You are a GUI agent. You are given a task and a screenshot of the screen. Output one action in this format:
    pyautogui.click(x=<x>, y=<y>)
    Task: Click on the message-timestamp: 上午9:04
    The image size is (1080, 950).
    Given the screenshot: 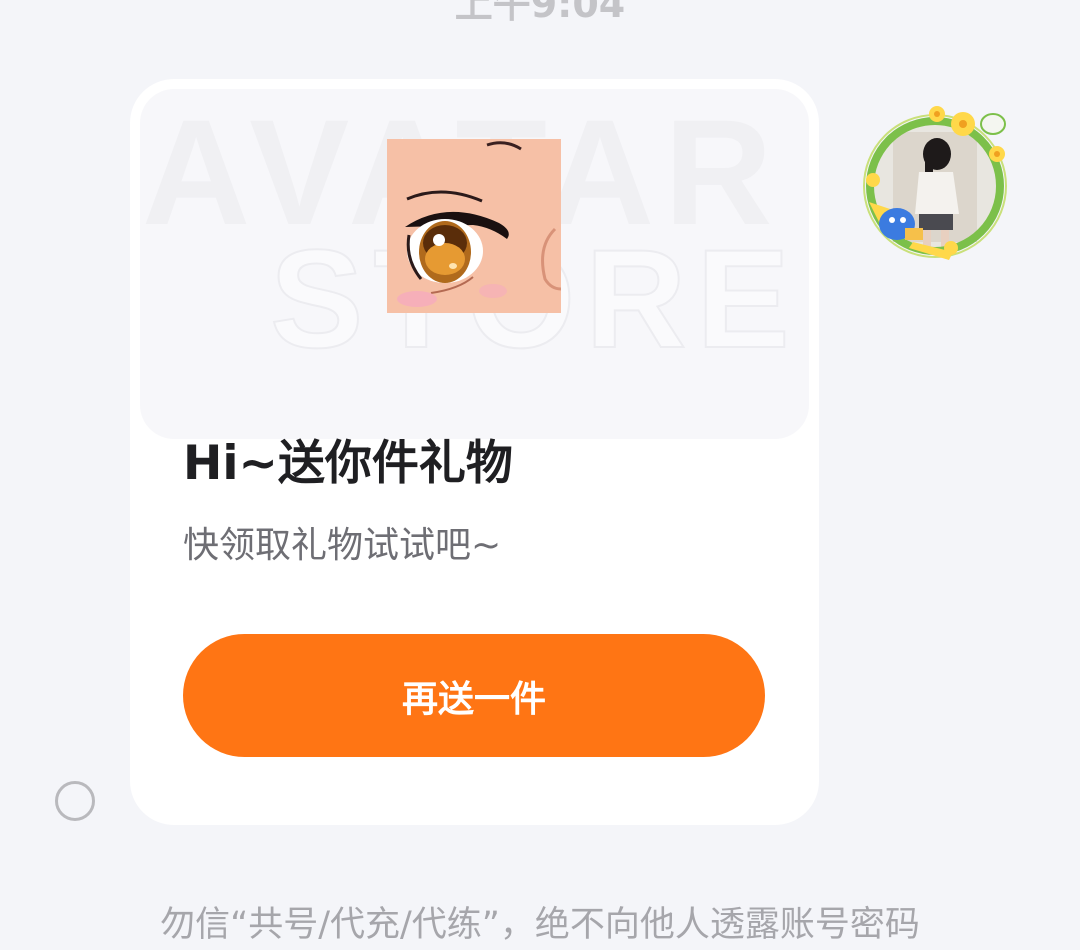 What is the action you would take?
    pyautogui.click(x=540, y=13)
    